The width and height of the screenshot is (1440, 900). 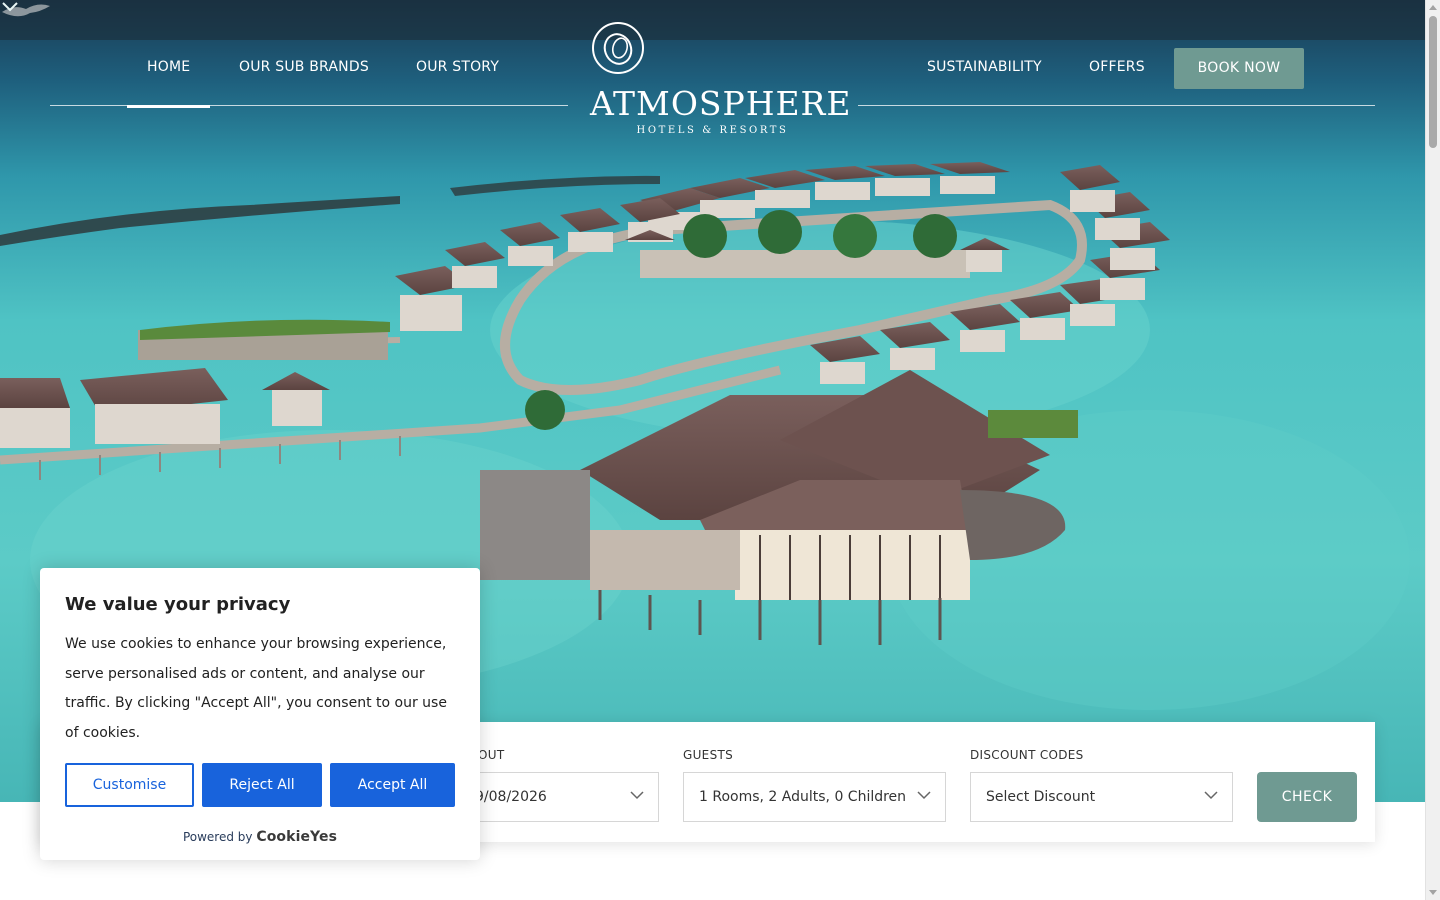 What do you see at coordinates (561, 797) in the screenshot?
I see `checkout-date-field: 9/08/2026` at bounding box center [561, 797].